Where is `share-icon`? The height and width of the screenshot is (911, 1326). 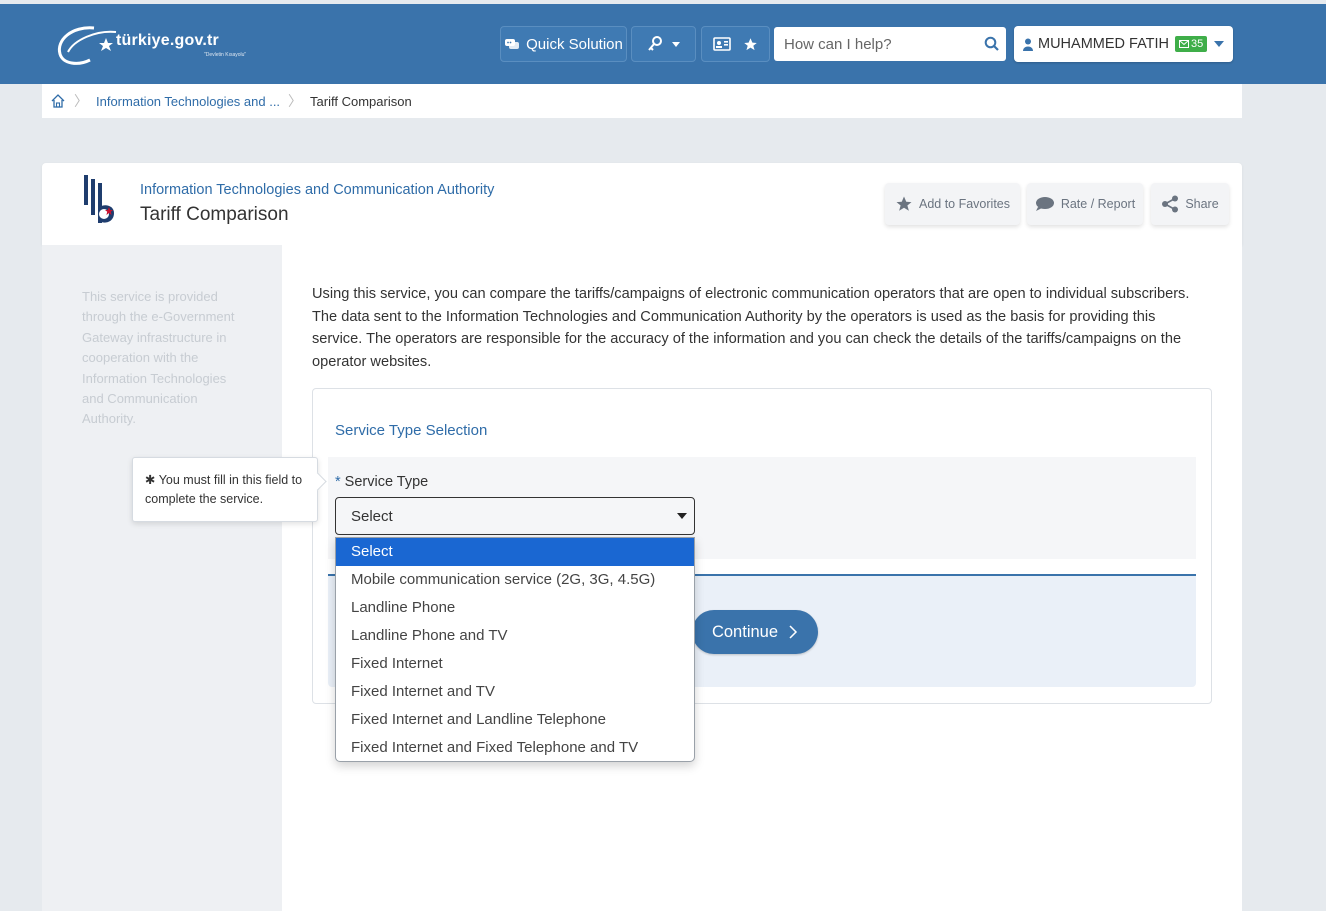
share-icon is located at coordinates (1170, 204).